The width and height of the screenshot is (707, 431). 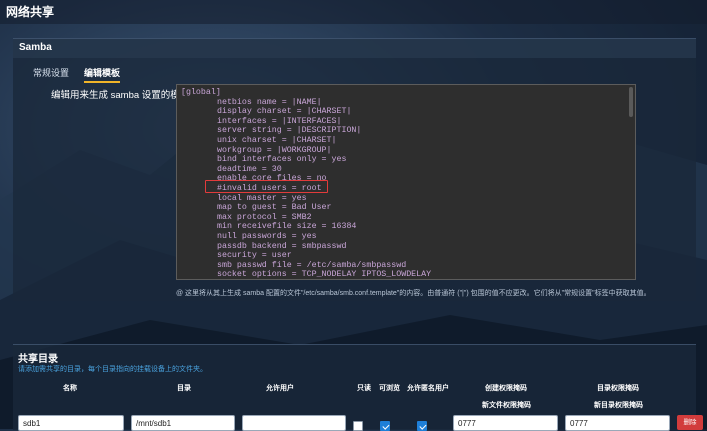 I want to click on col-header-users: 允许用户, so click(x=280, y=388).